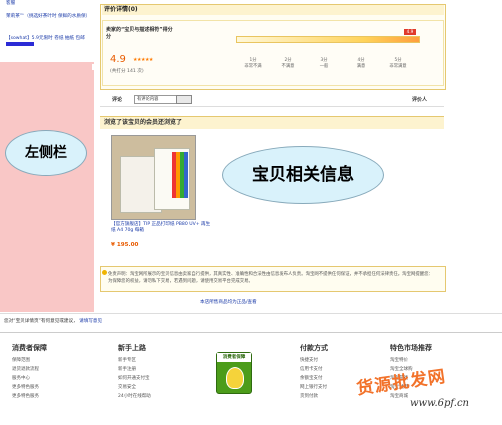  Describe the element at coordinates (127, 361) in the screenshot. I see `footer-link: 新手专区` at that location.